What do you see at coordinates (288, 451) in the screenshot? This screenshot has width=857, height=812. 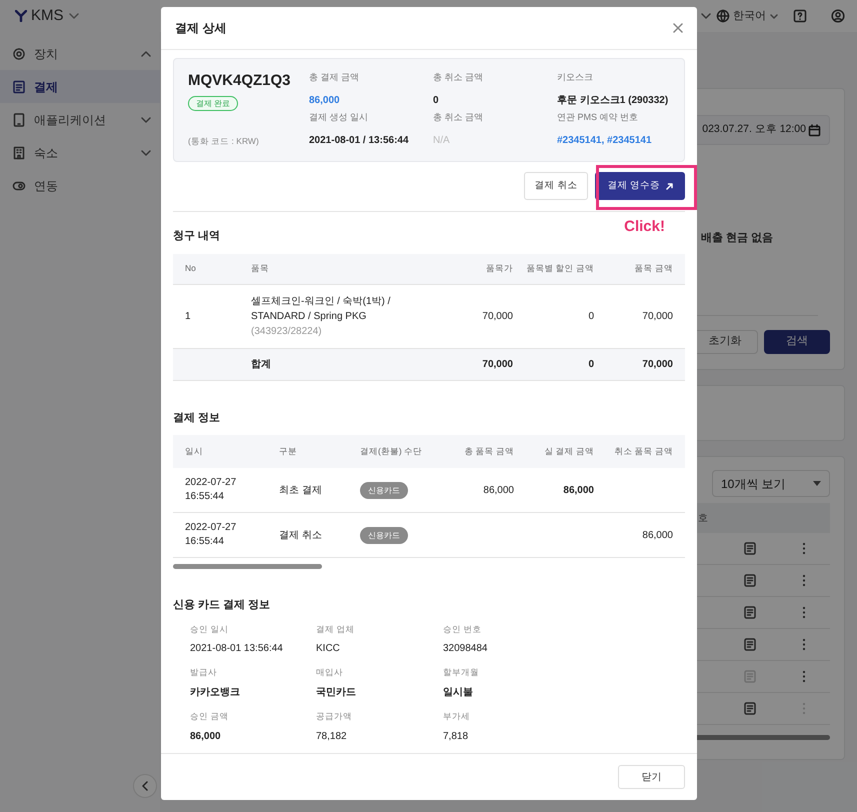 I see `column-header: 구분` at bounding box center [288, 451].